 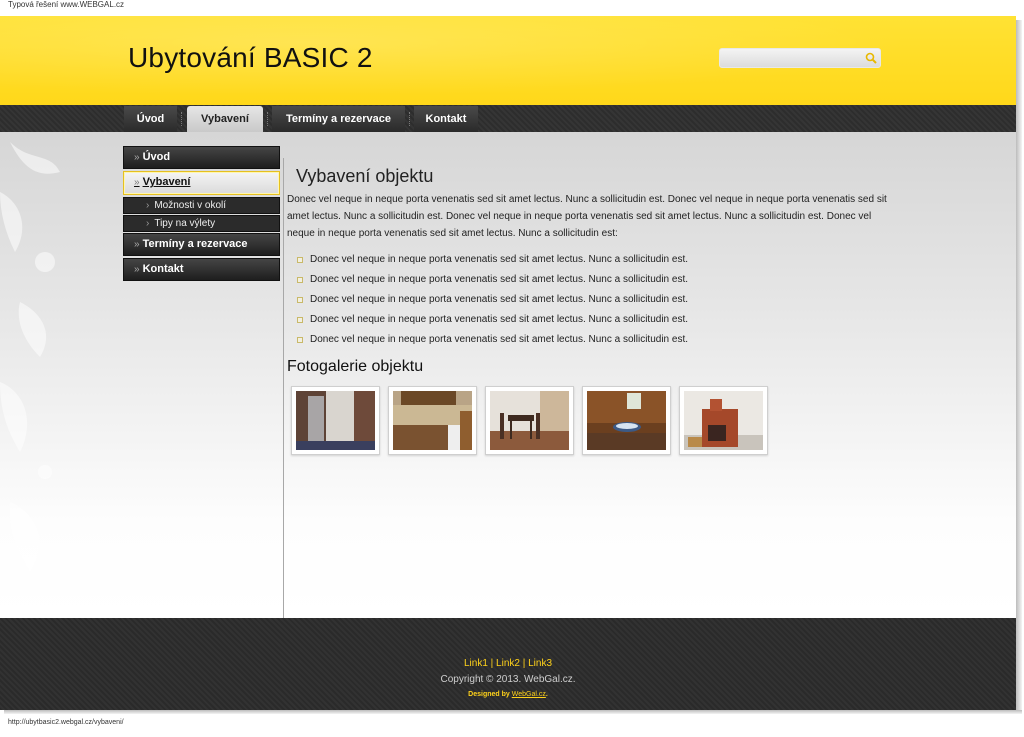 What do you see at coordinates (201, 269) in the screenshot?
I see `sidemenu-kontakt: » Kontakt` at bounding box center [201, 269].